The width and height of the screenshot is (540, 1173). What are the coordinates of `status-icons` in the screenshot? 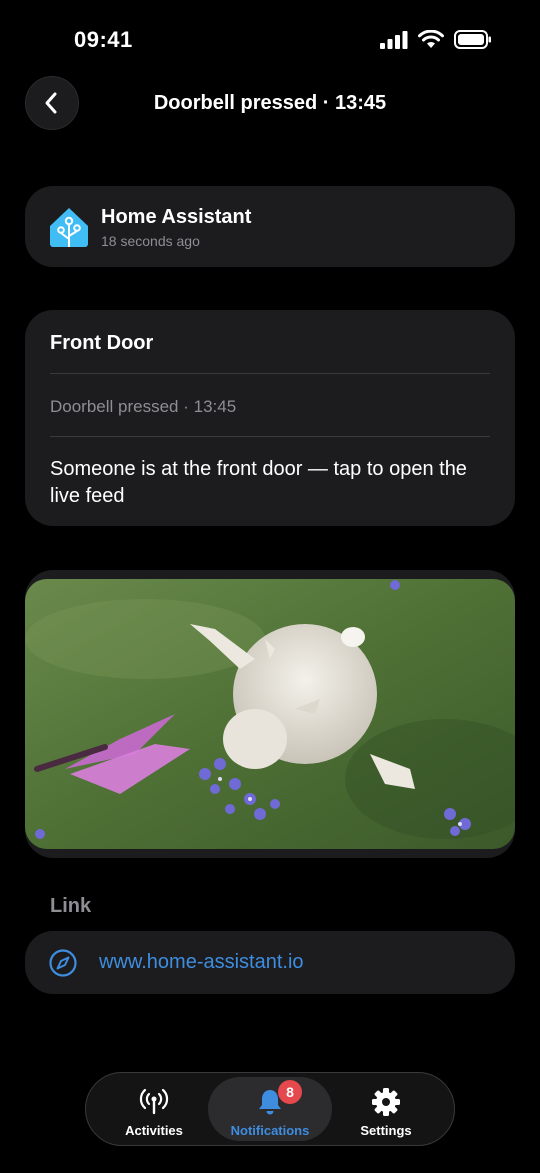 It's located at (436, 39).